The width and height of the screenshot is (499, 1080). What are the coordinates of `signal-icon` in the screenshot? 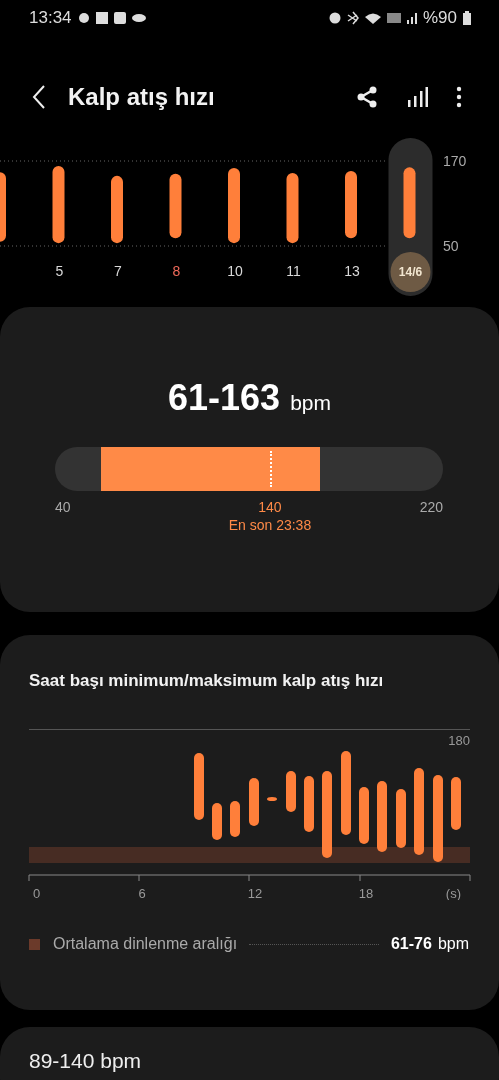 It's located at (411, 18).